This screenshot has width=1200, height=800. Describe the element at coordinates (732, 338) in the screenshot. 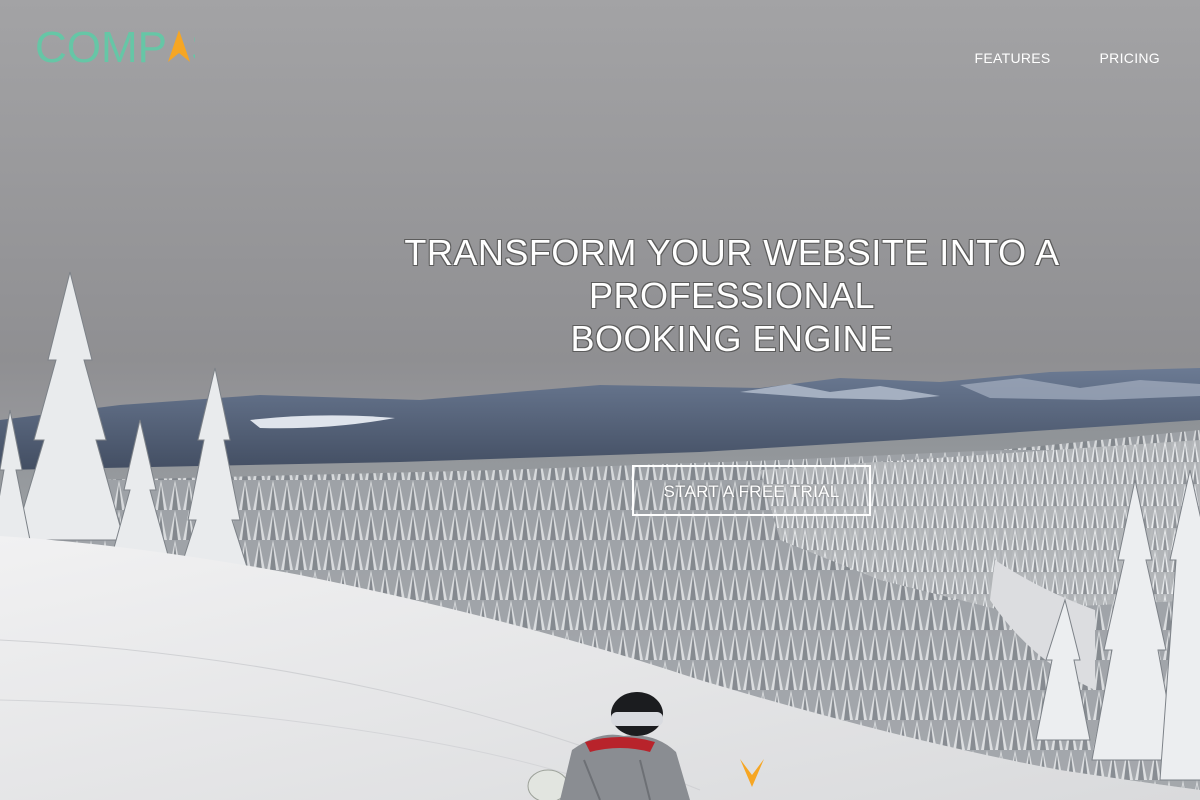

I see `hero-headline-line-2: BOOKING ENGINE` at that location.